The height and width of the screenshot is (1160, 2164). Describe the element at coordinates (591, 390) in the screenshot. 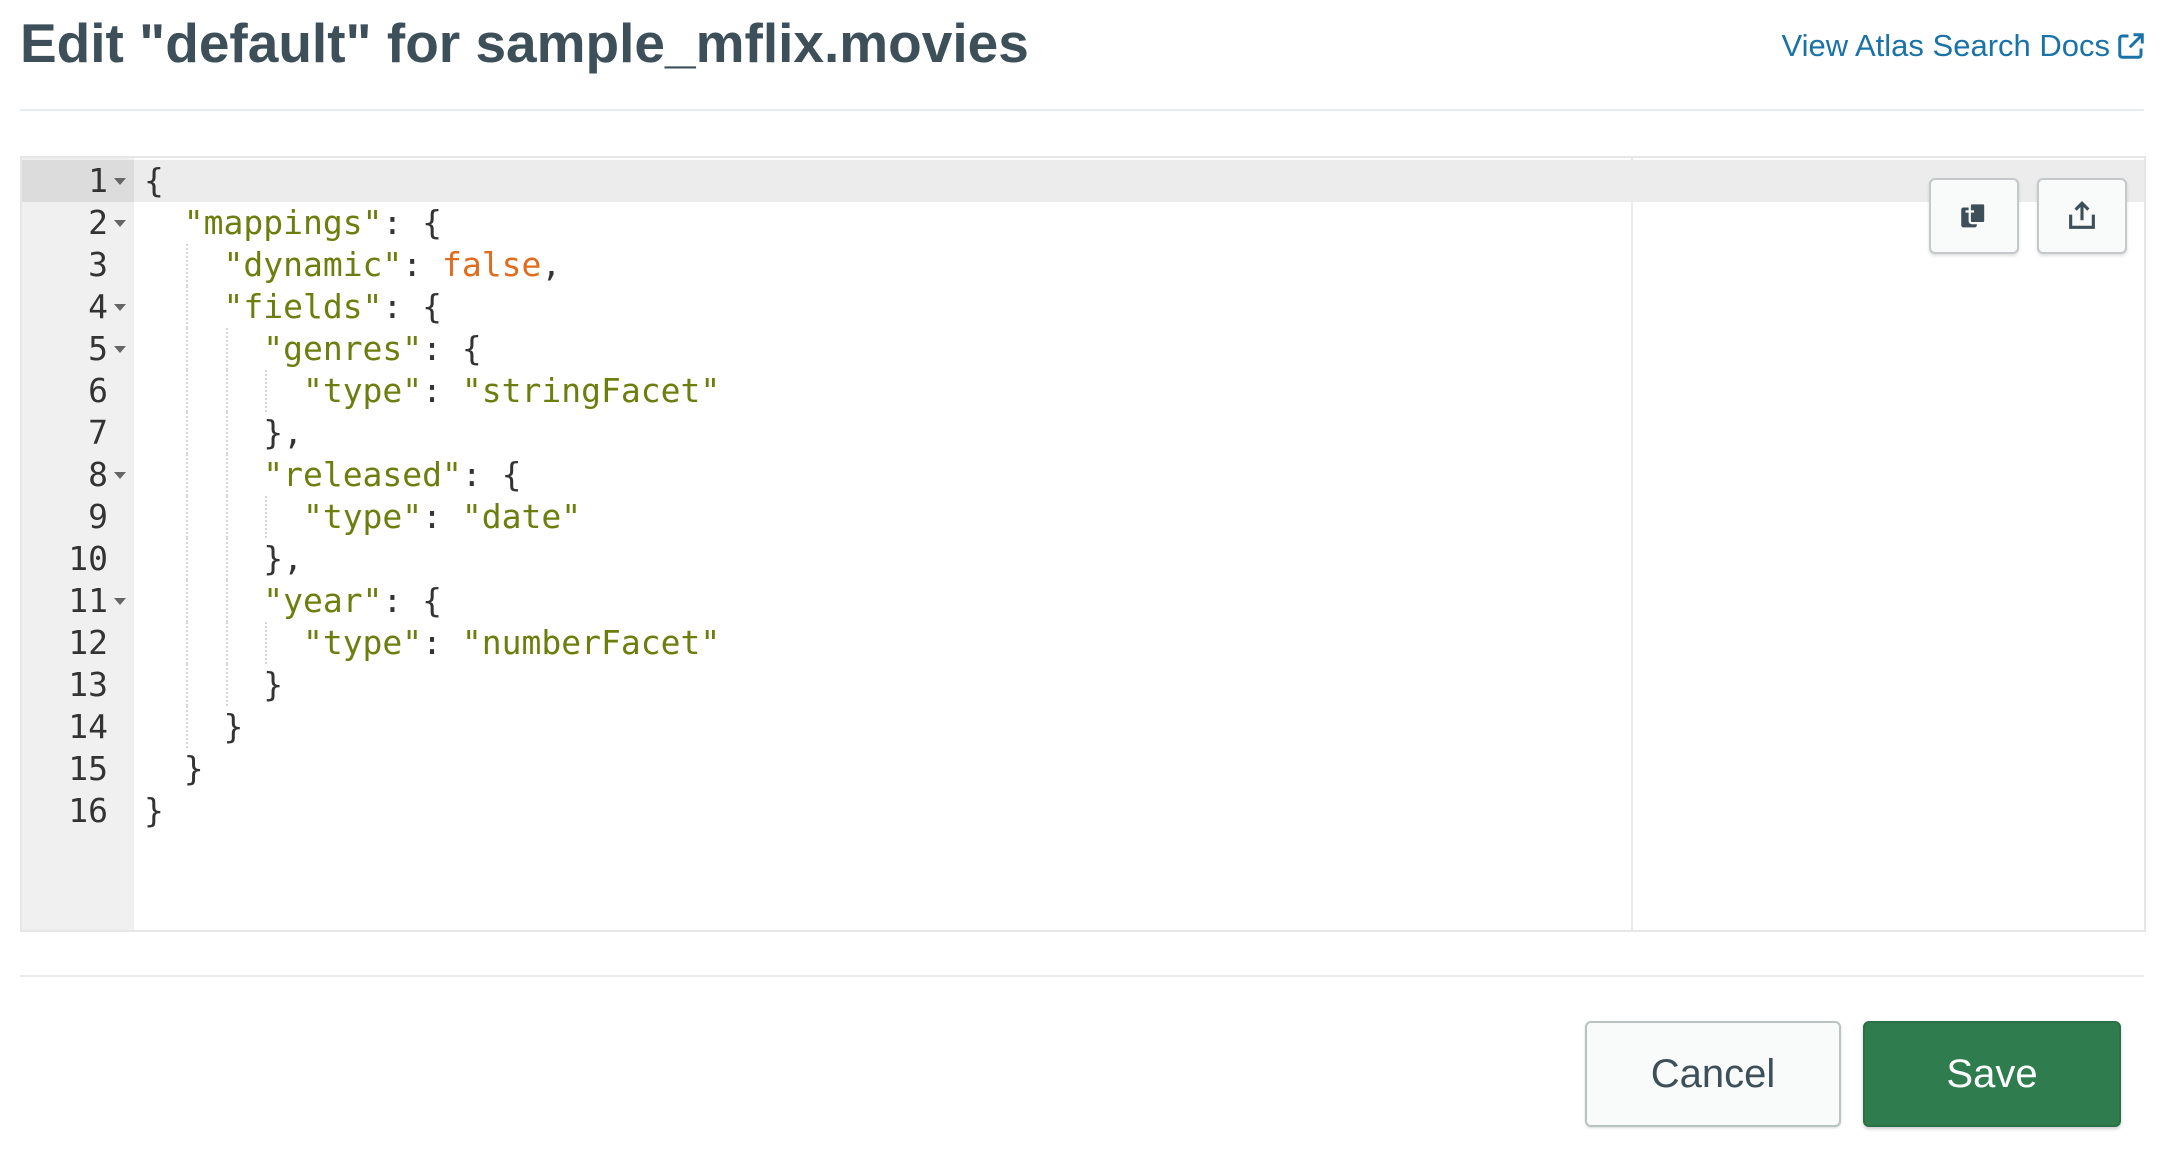

I see `json-string-token: "stringFacet"` at that location.